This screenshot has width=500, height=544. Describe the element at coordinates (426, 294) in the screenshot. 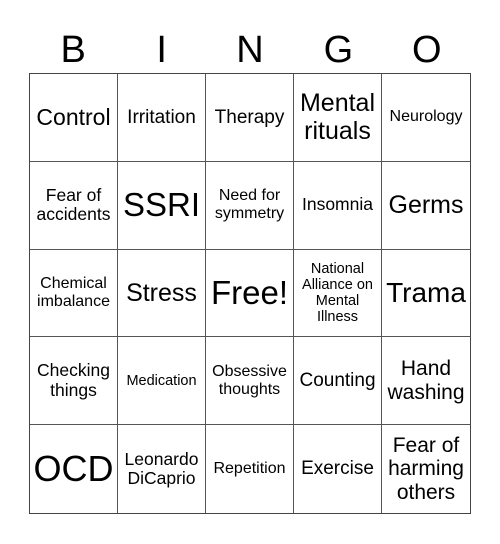

I see `bingo-cell: Trama` at that location.